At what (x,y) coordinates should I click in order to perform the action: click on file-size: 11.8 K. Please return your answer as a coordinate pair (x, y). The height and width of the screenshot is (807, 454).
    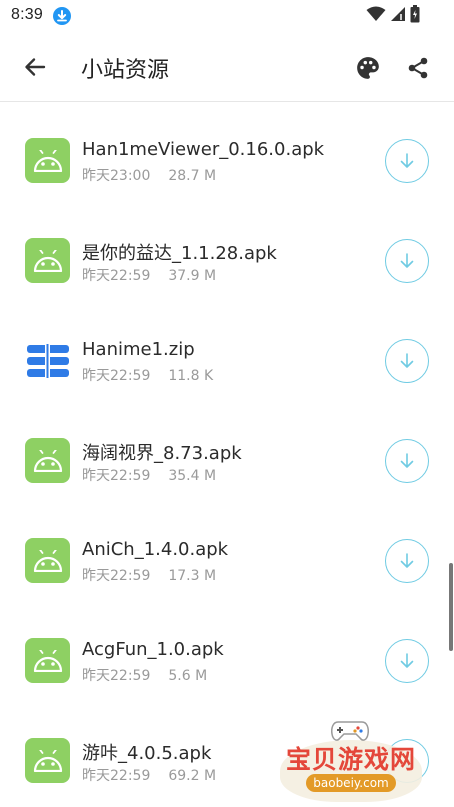
    Looking at the image, I should click on (191, 376).